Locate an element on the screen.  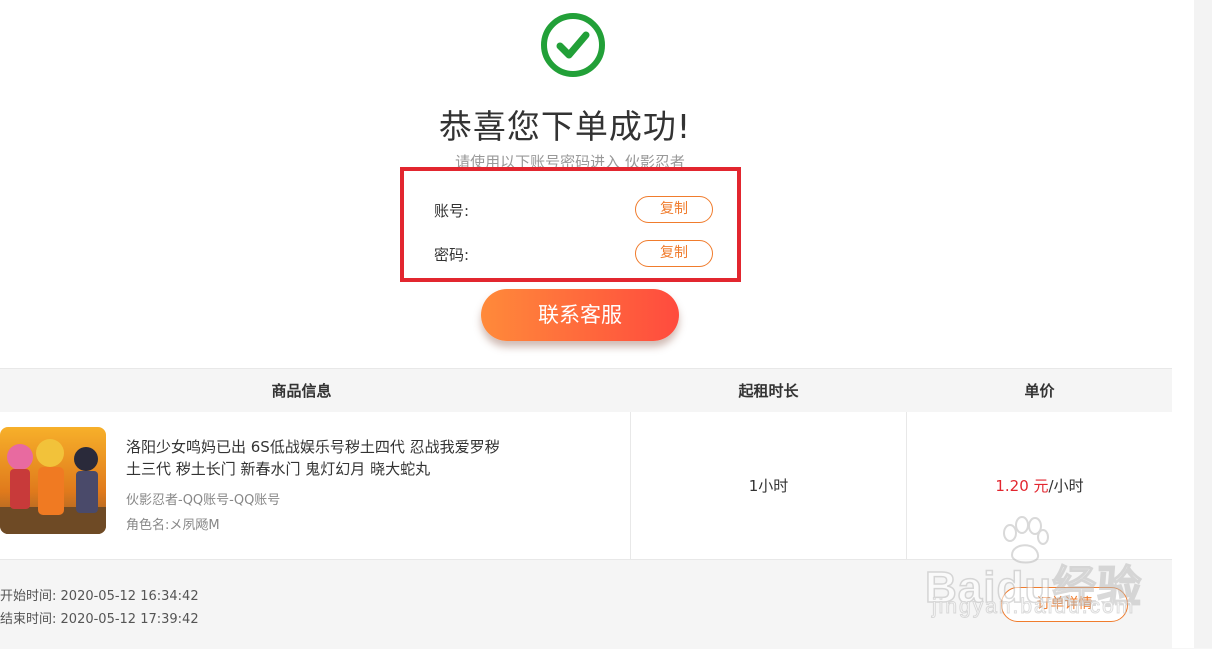
unit-price: 1.20 元/小时 is located at coordinates (1039, 485).